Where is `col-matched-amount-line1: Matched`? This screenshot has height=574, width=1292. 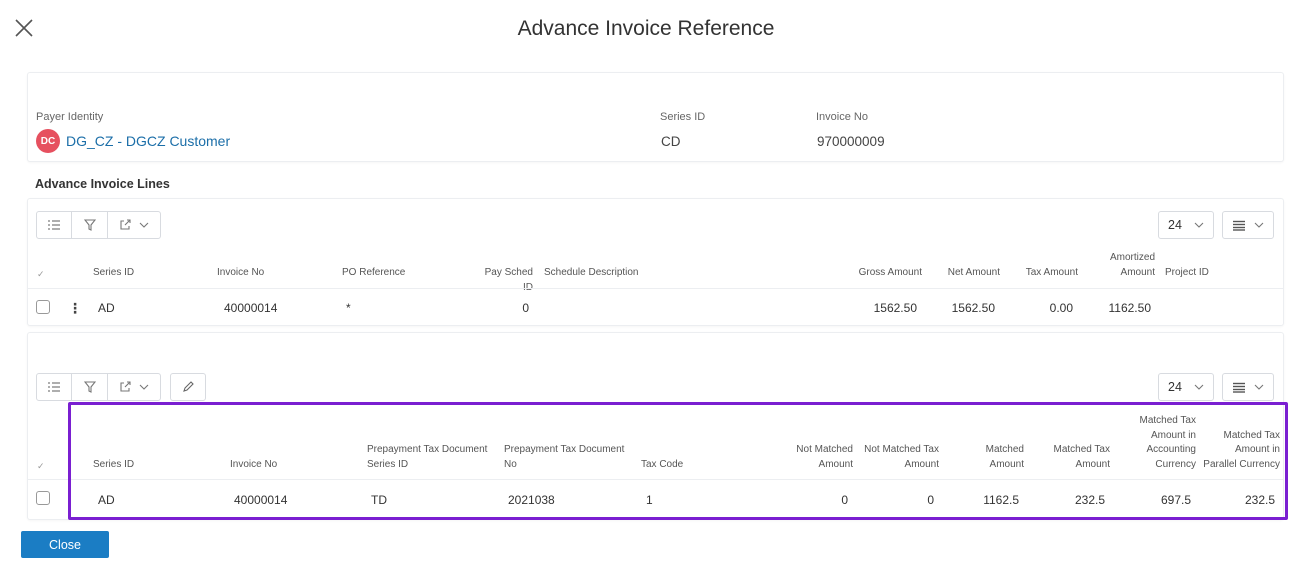
col-matched-amount-line1: Matched is located at coordinates (1004, 449).